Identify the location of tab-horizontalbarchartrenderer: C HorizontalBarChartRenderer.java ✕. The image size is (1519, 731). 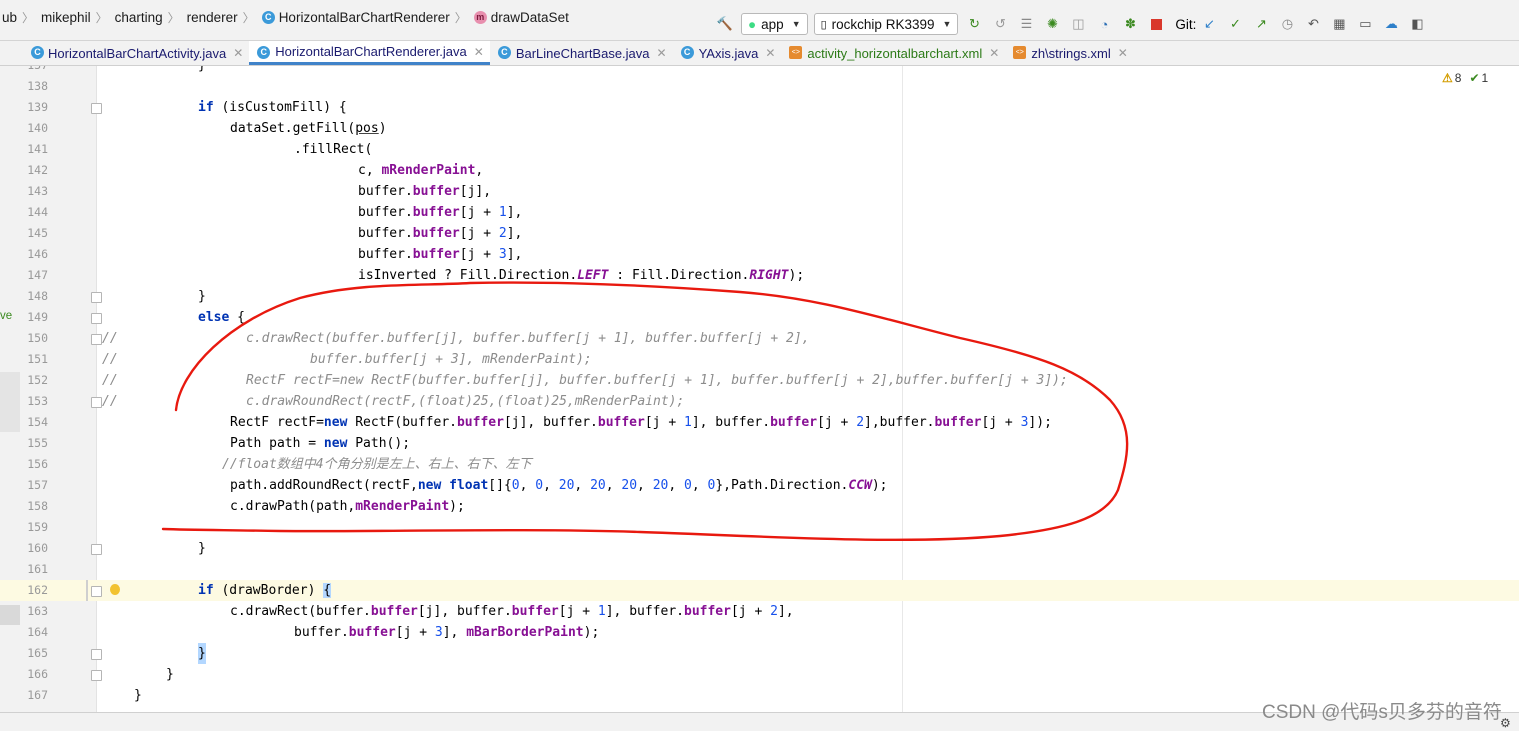
(369, 53).